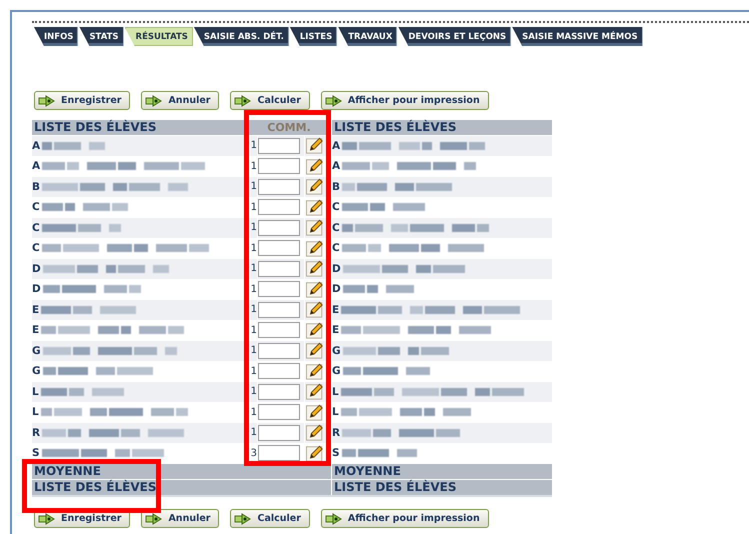  I want to click on tab: INFOS, so click(56, 36).